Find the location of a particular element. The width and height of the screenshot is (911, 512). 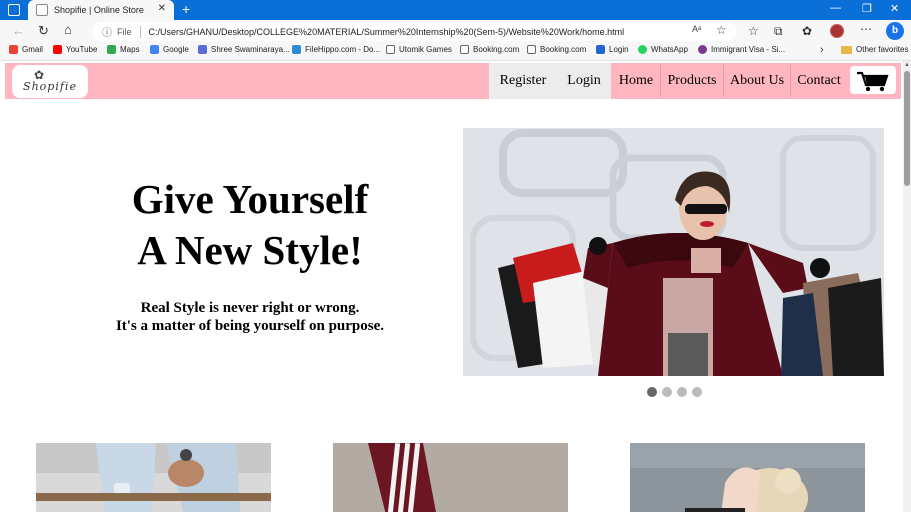

info-icon: ⓘ is located at coordinates (107, 31).